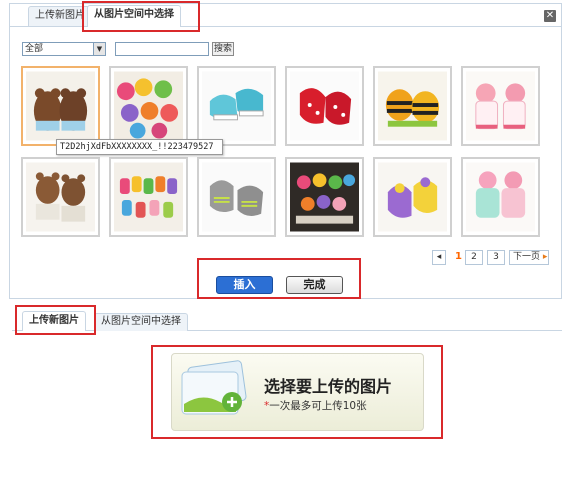  What do you see at coordinates (496, 257) in the screenshot?
I see `page-3-link: 3` at bounding box center [496, 257].